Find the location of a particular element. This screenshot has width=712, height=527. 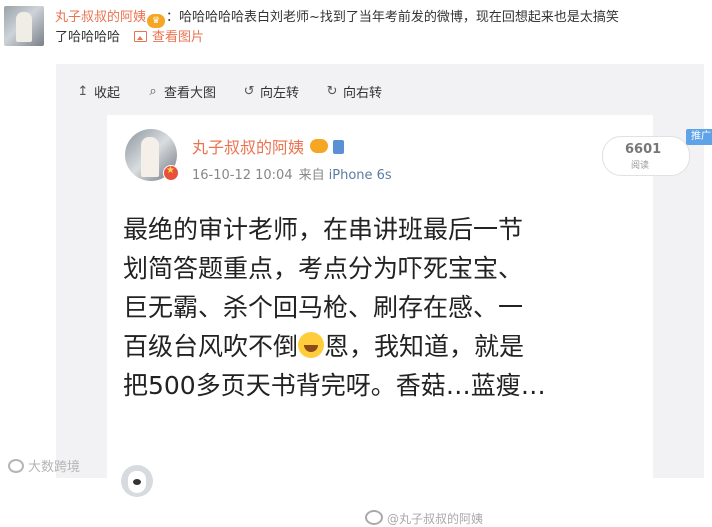

card-meta: 16-10-12 10:04 来自 iPhone 6s is located at coordinates (292, 173).